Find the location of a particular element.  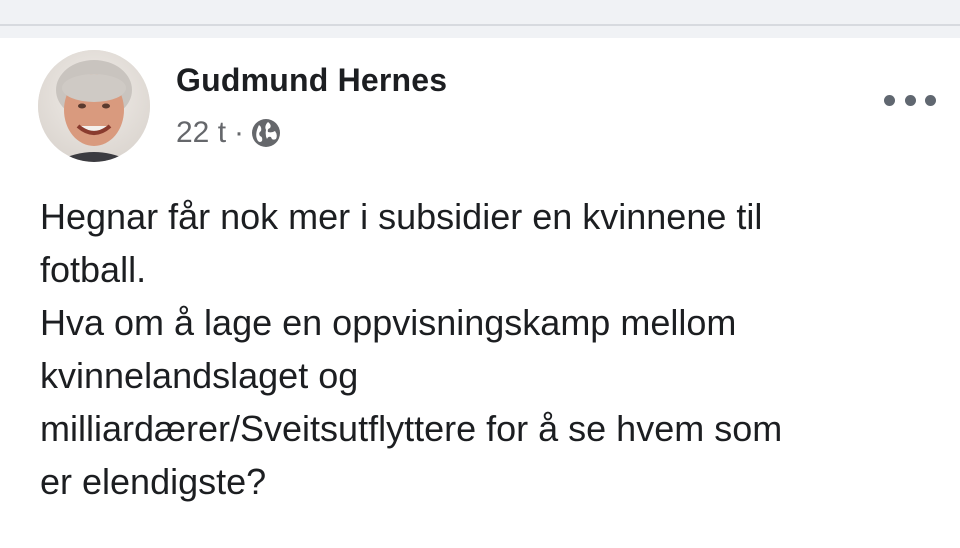

avatar-photo is located at coordinates (94, 106).